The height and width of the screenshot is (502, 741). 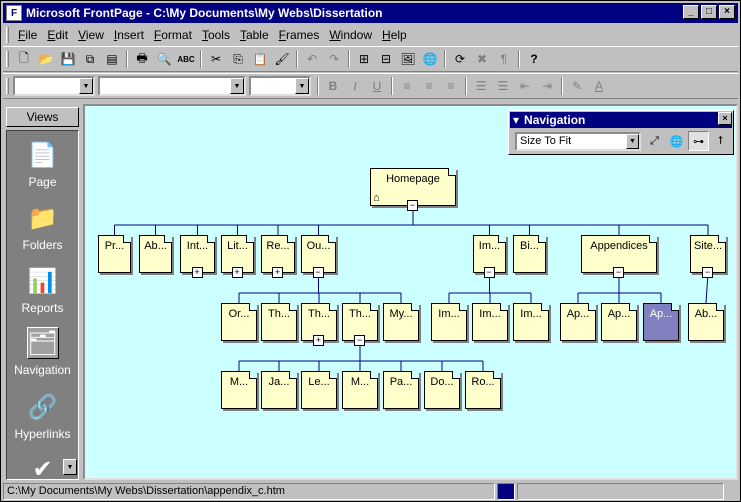 I want to click on cut-icon: ✂, so click(x=216, y=59).